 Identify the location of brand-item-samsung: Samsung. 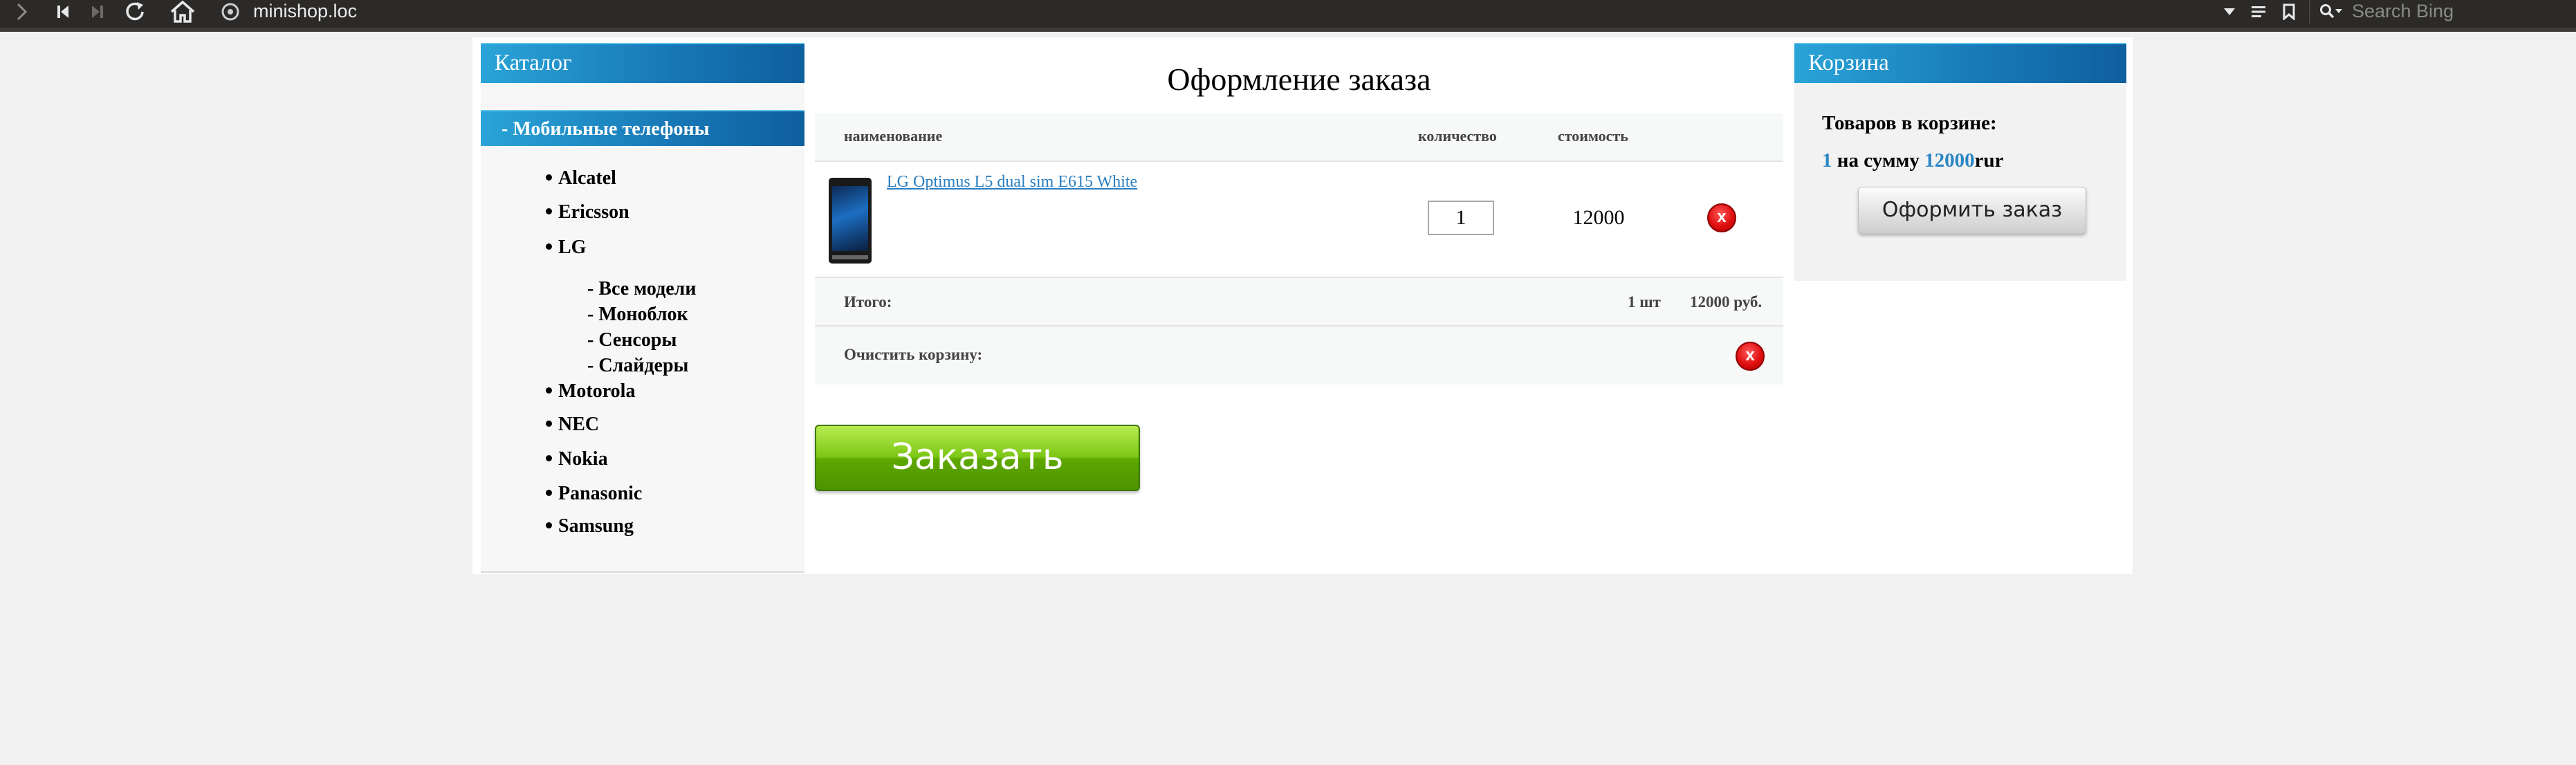
(590, 526).